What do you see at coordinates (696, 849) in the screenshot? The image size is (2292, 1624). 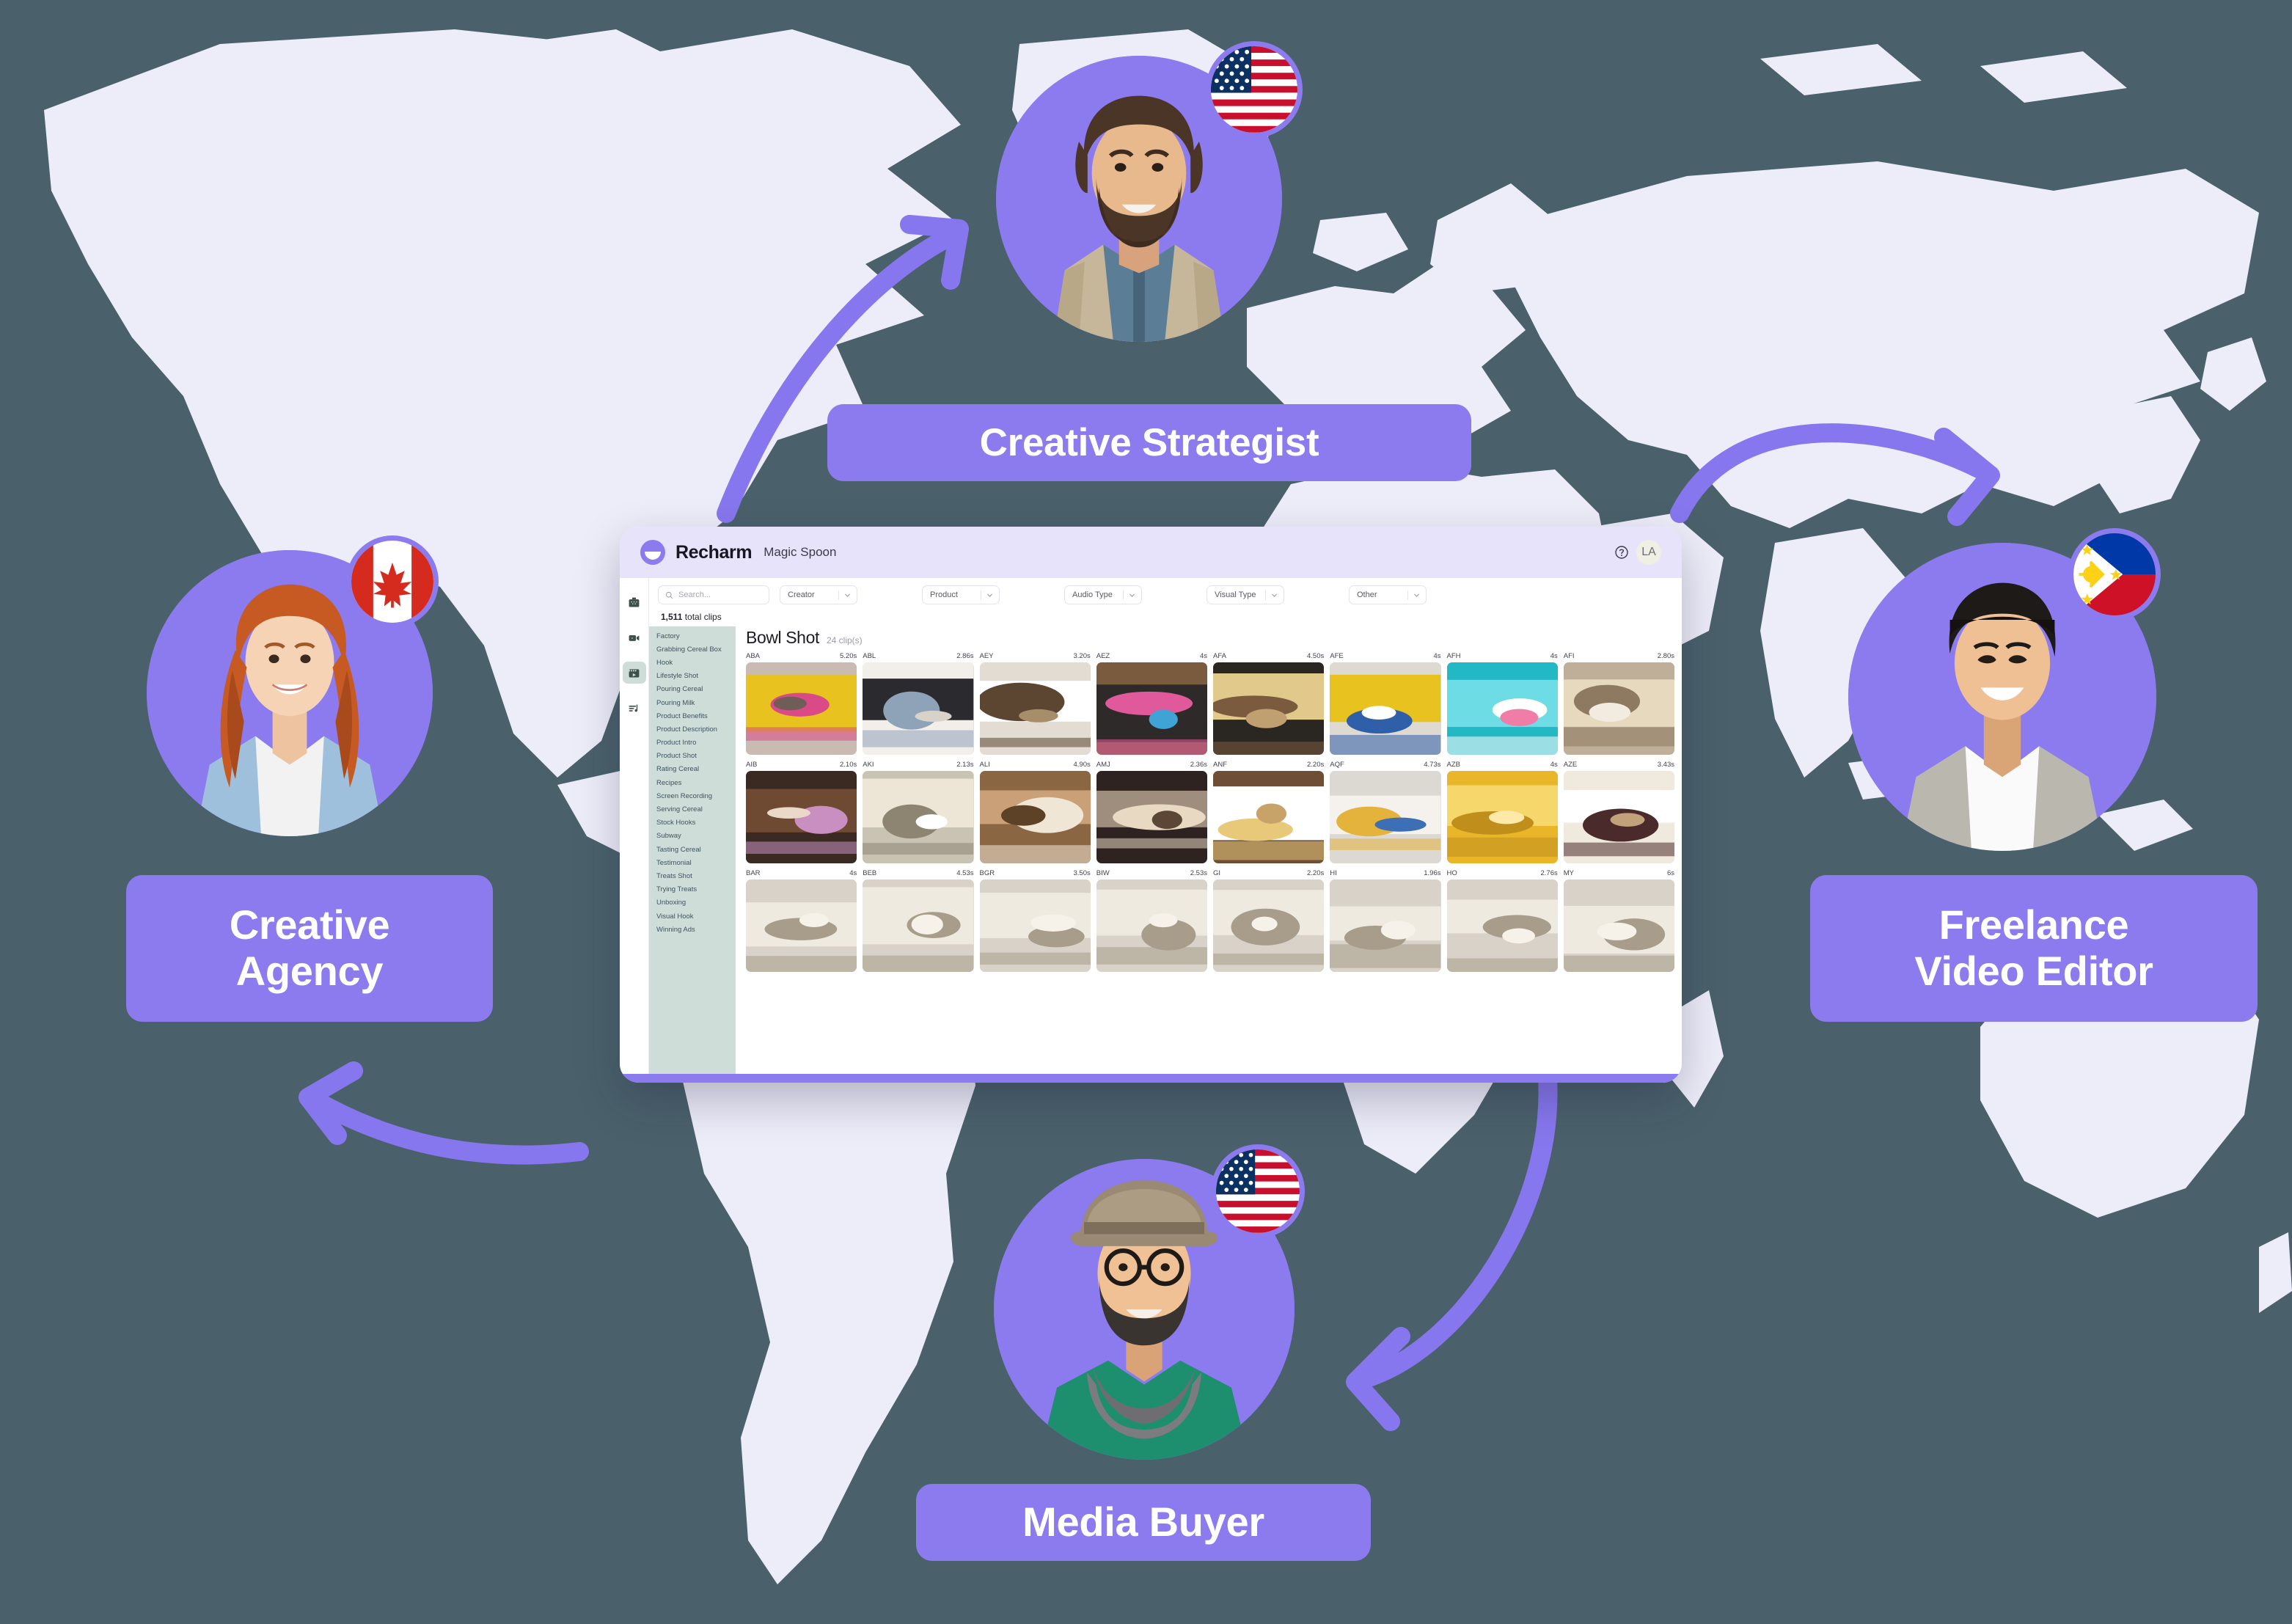 I see `category-item: Tasting Cereal` at bounding box center [696, 849].